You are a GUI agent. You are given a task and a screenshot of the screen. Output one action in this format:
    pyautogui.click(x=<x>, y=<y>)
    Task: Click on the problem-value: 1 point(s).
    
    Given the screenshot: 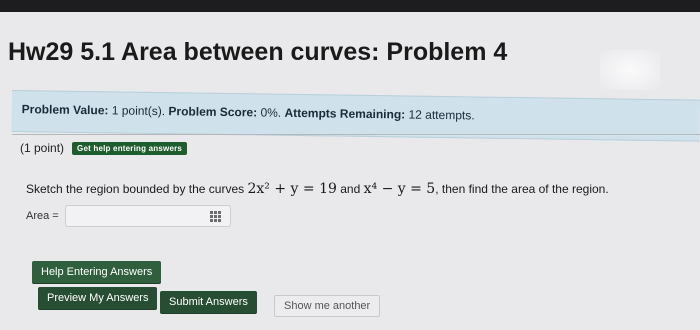 What is the action you would take?
    pyautogui.click(x=138, y=111)
    